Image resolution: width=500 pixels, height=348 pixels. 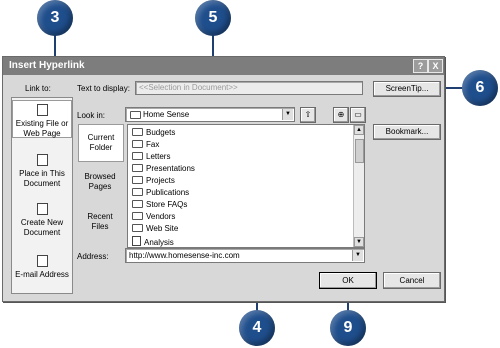 What do you see at coordinates (155, 228) in the screenshot?
I see `list-item: Web Site` at bounding box center [155, 228].